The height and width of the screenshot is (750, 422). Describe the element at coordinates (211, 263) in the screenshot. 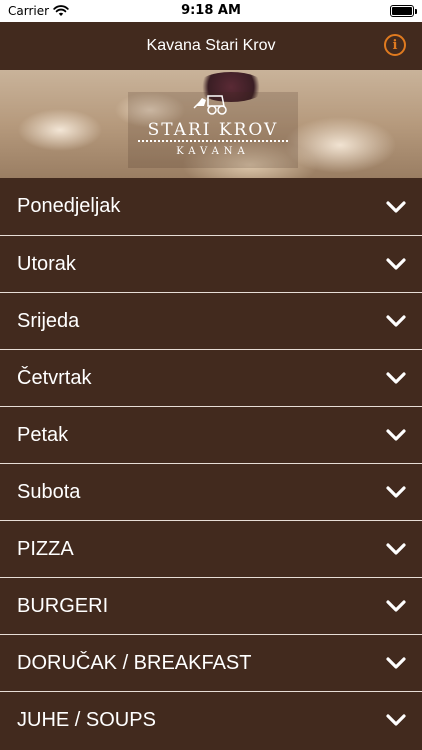

I see `menu-item-utorak: Utorak` at that location.